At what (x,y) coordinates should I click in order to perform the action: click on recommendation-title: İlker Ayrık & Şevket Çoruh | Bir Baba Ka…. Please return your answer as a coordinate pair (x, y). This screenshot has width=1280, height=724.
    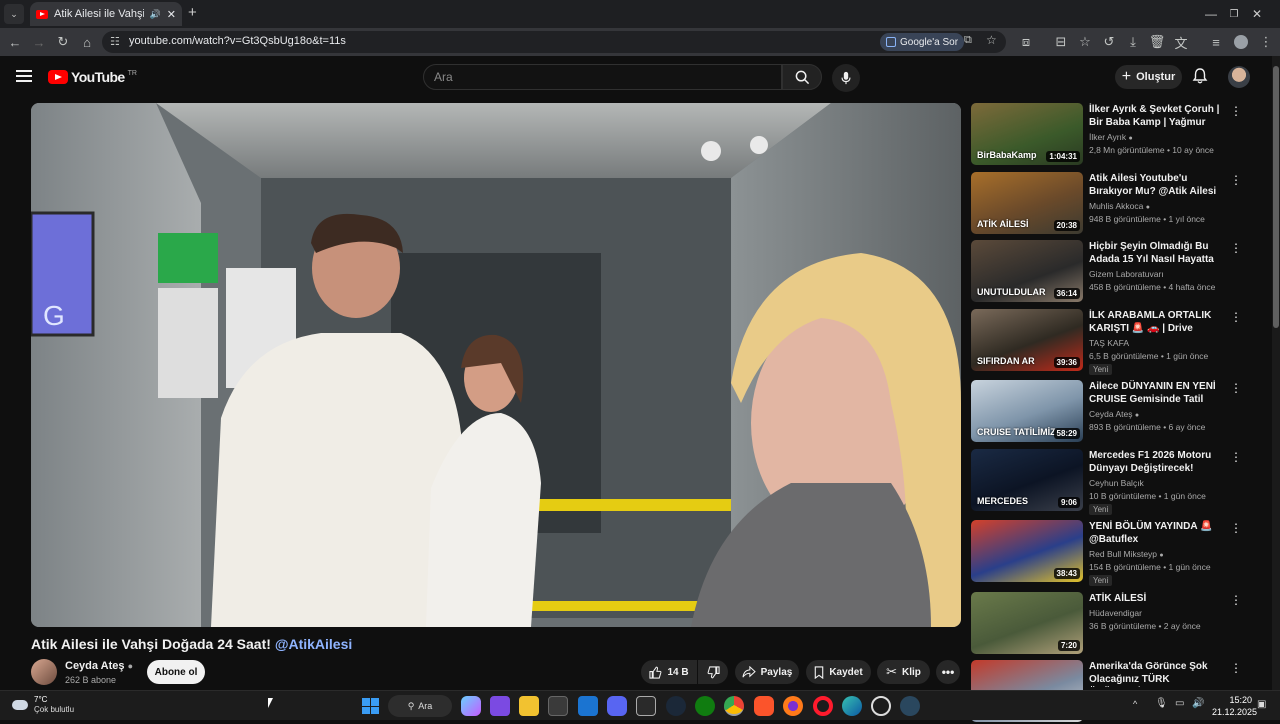
    Looking at the image, I should click on (1157, 116).